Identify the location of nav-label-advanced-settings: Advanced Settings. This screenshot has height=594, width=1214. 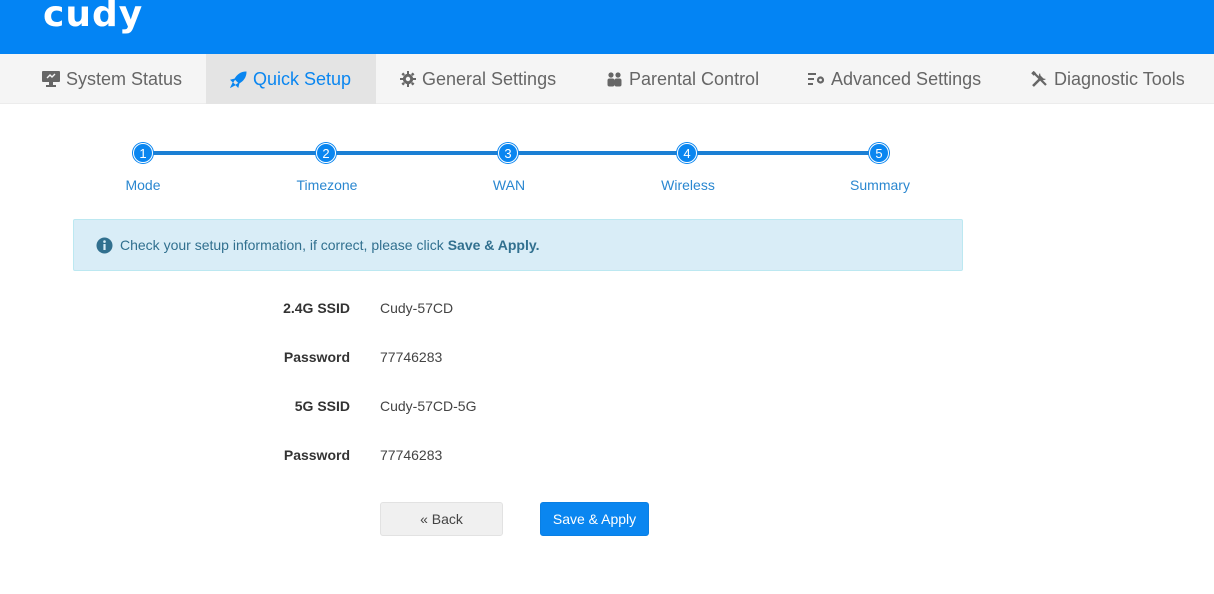
(906, 78).